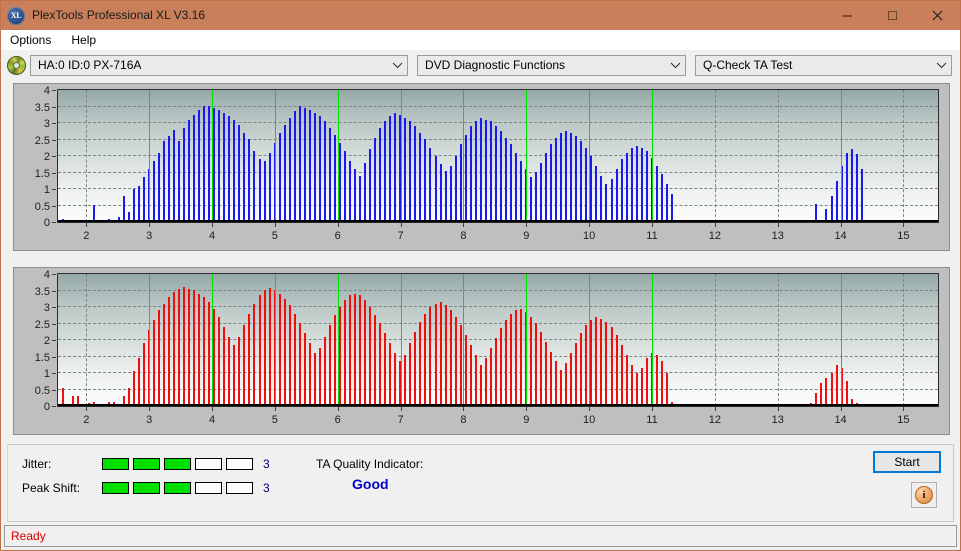 Image resolution: width=961 pixels, height=551 pixels. I want to click on y-tick-label: 0.5, so click(42, 390).